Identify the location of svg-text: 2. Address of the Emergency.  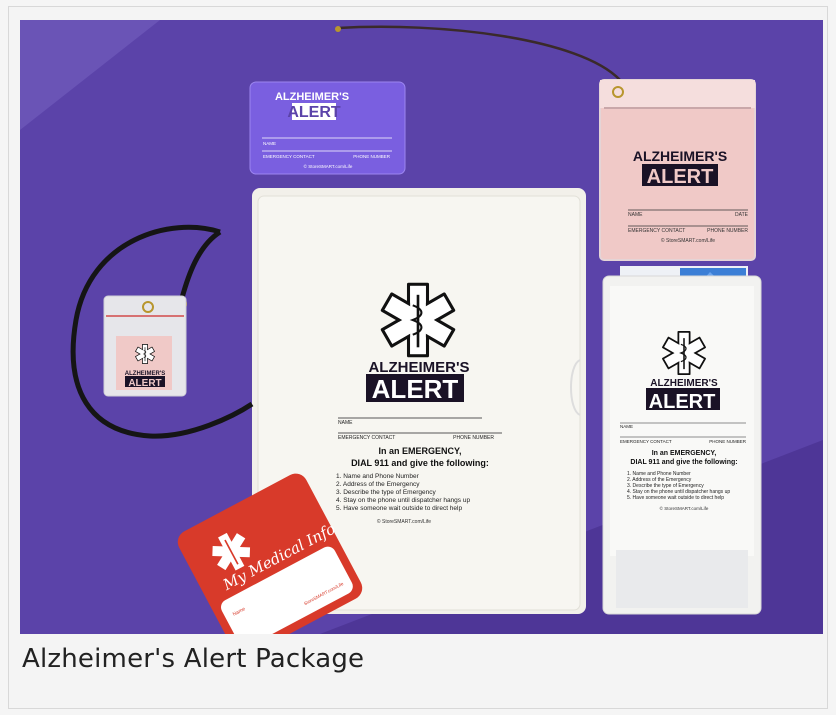
(378, 484).